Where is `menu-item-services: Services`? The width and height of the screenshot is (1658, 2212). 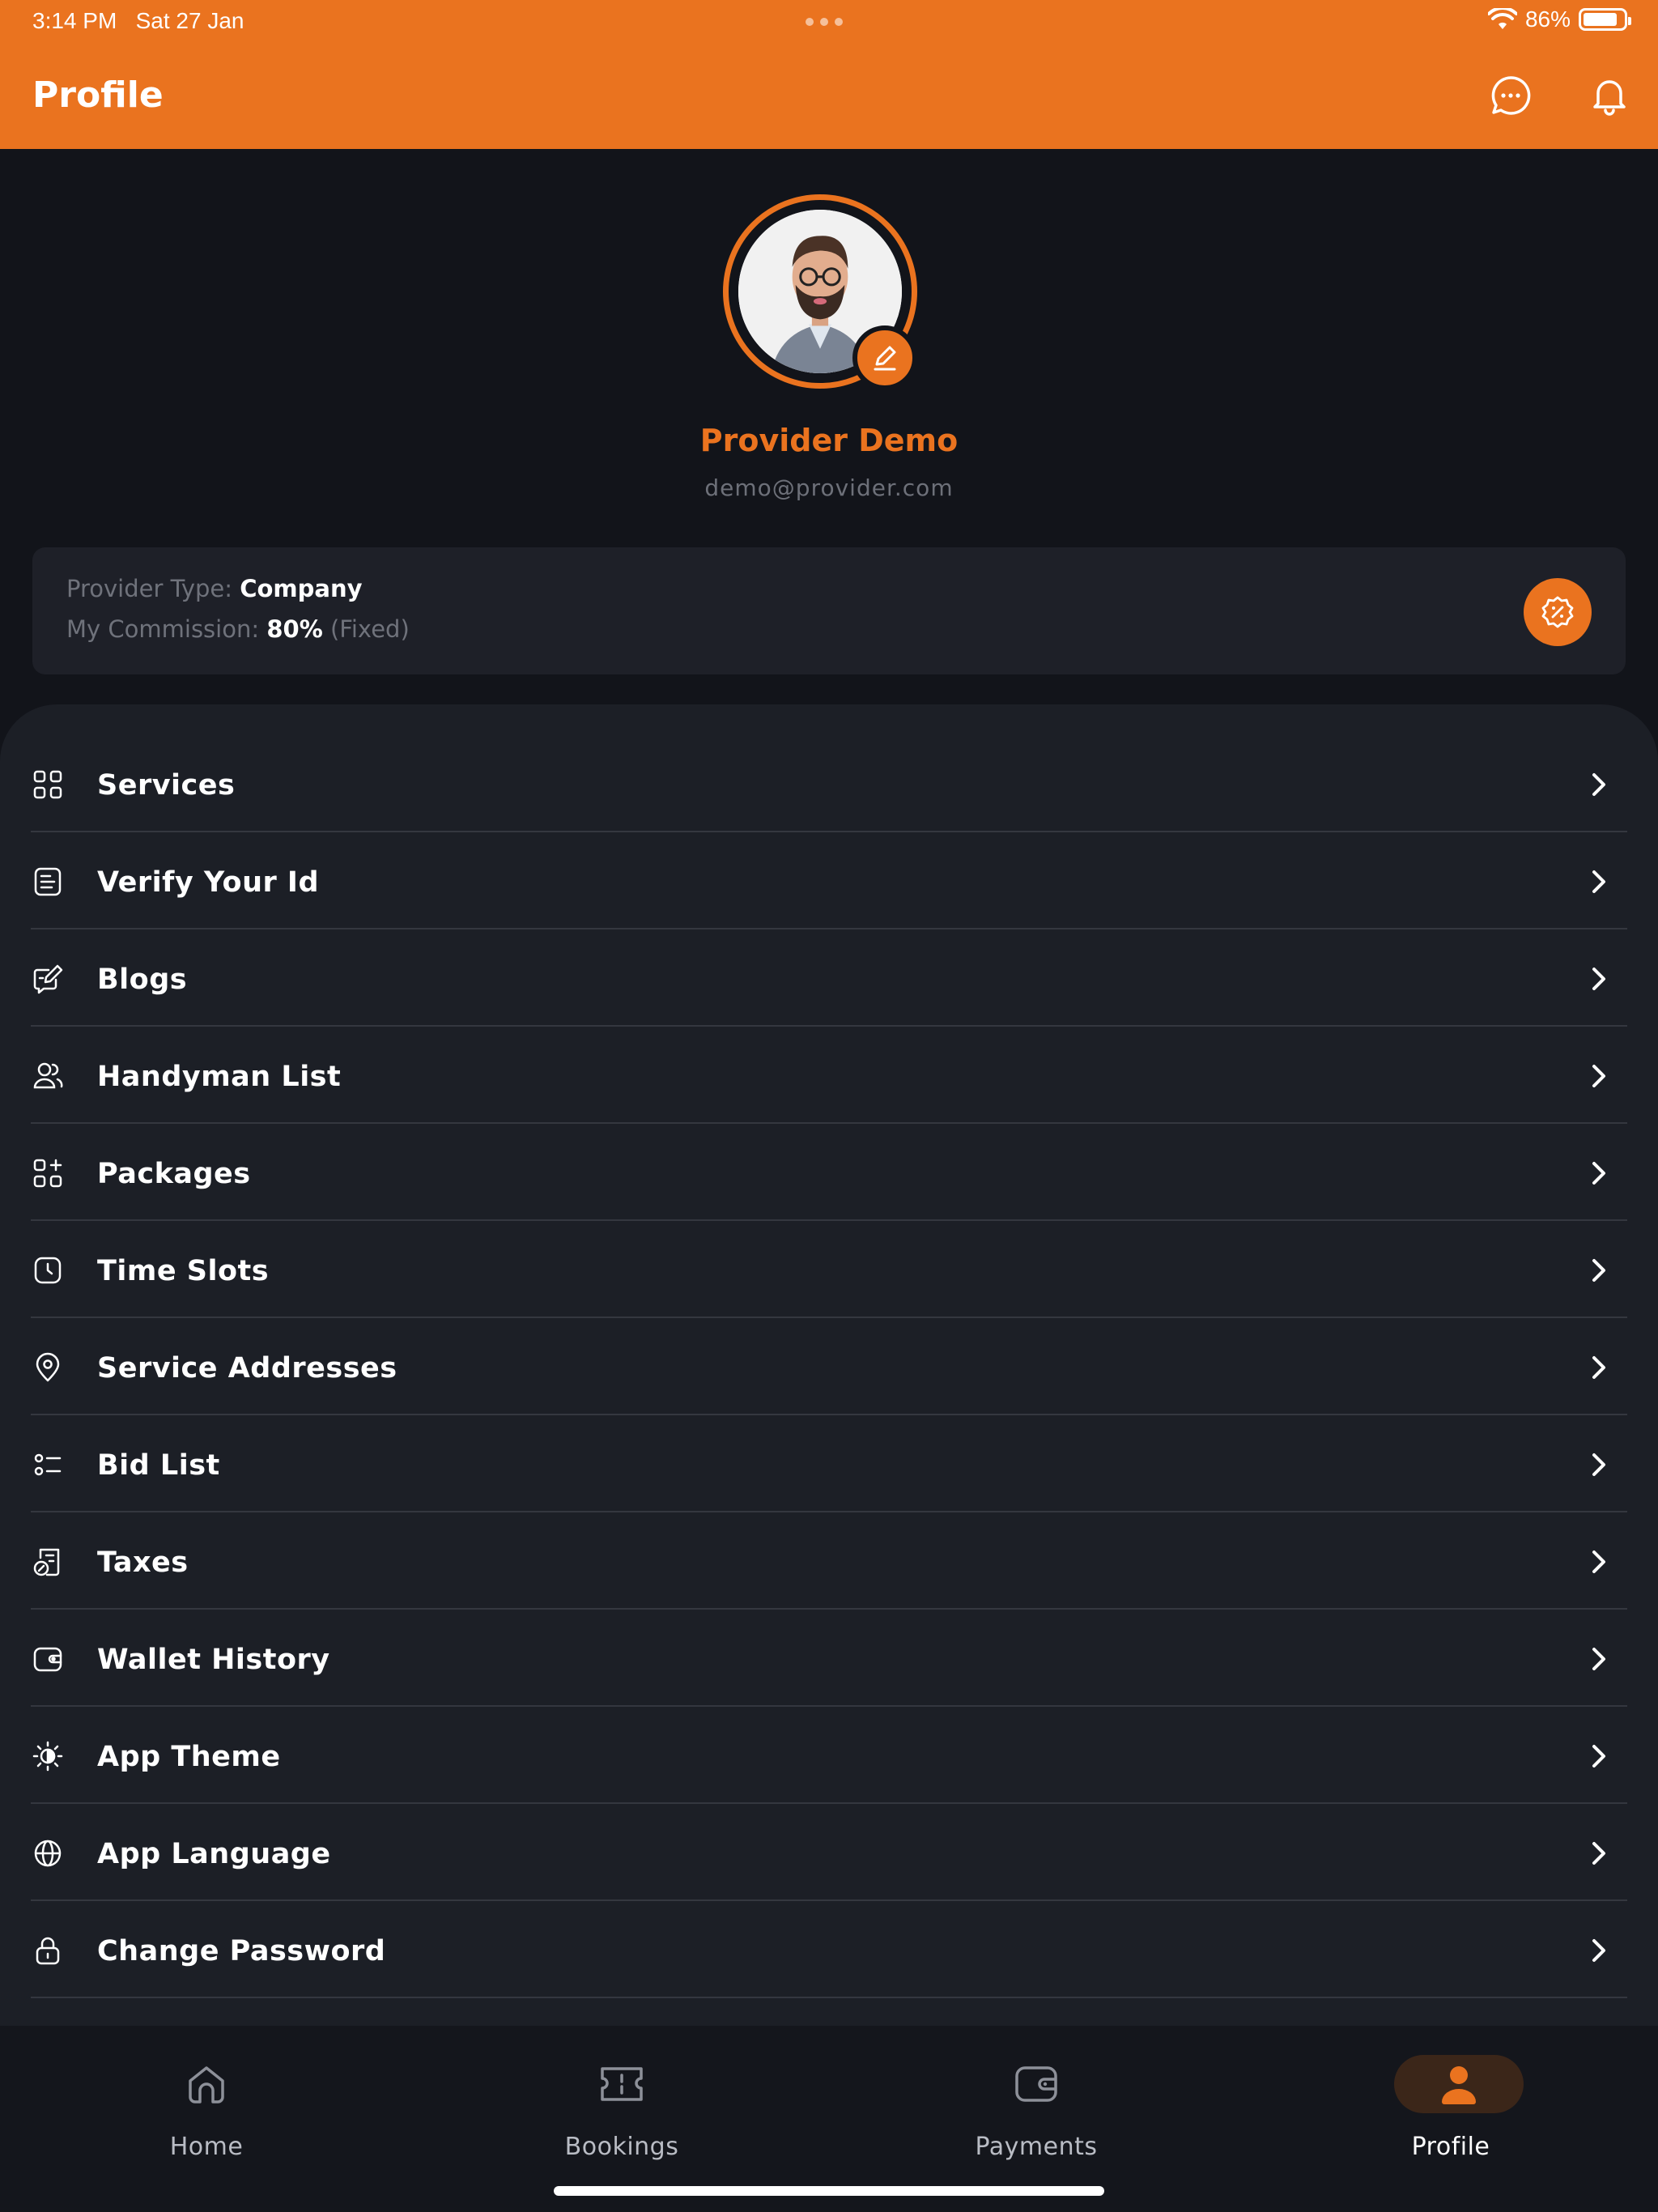 menu-item-services: Services is located at coordinates (829, 783).